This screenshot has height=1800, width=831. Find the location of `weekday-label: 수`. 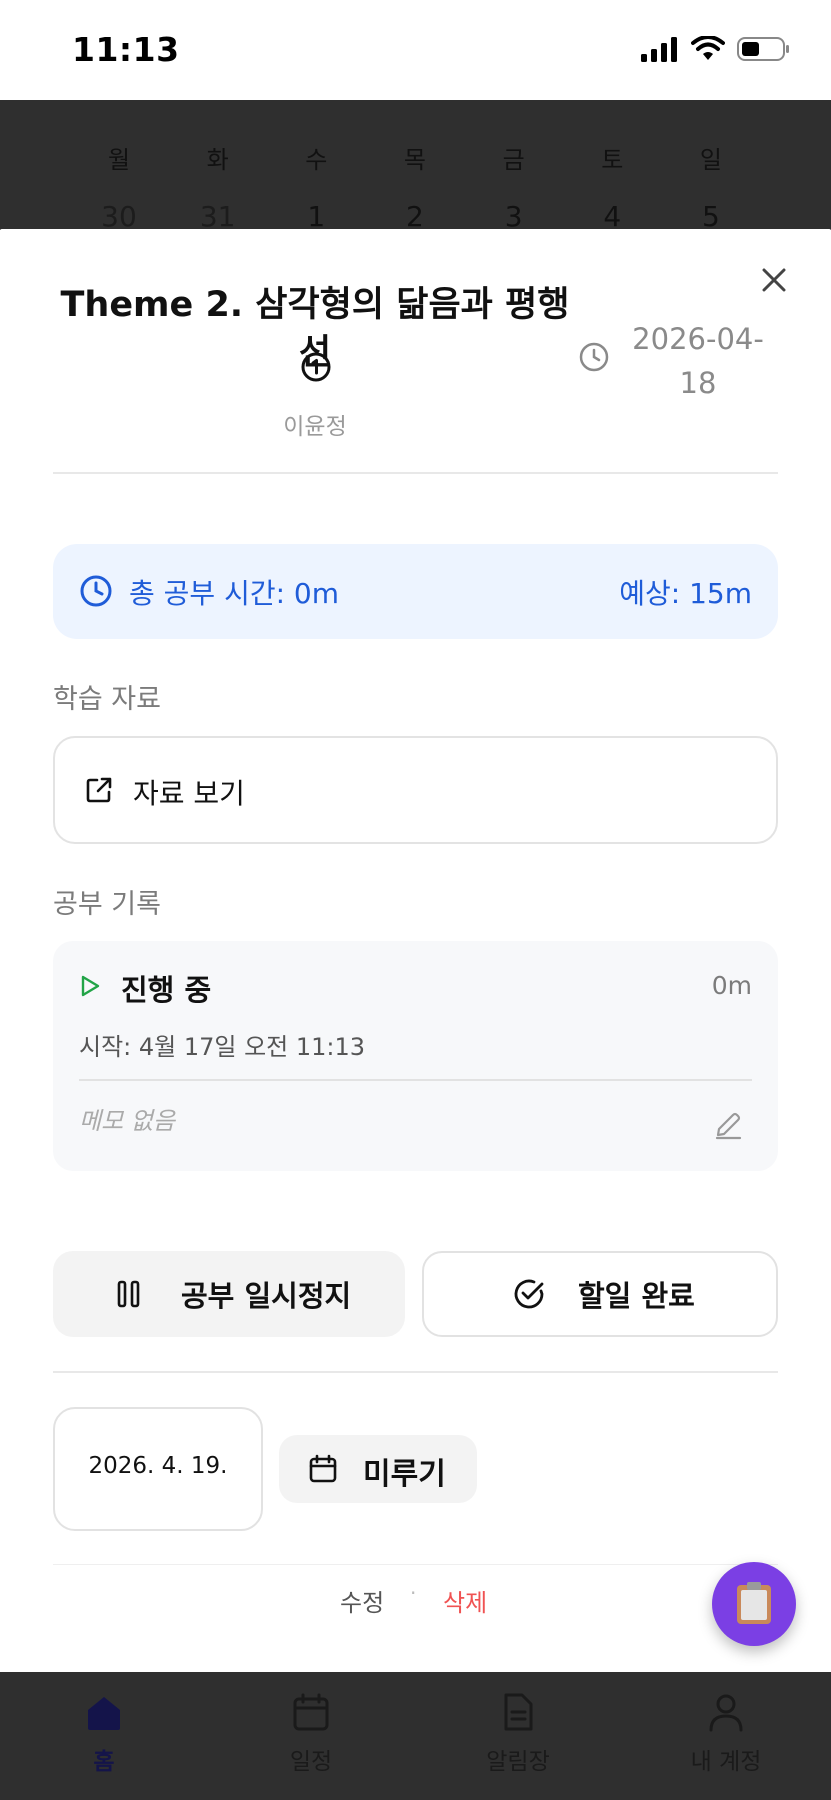

weekday-label: 수 is located at coordinates (316, 160).